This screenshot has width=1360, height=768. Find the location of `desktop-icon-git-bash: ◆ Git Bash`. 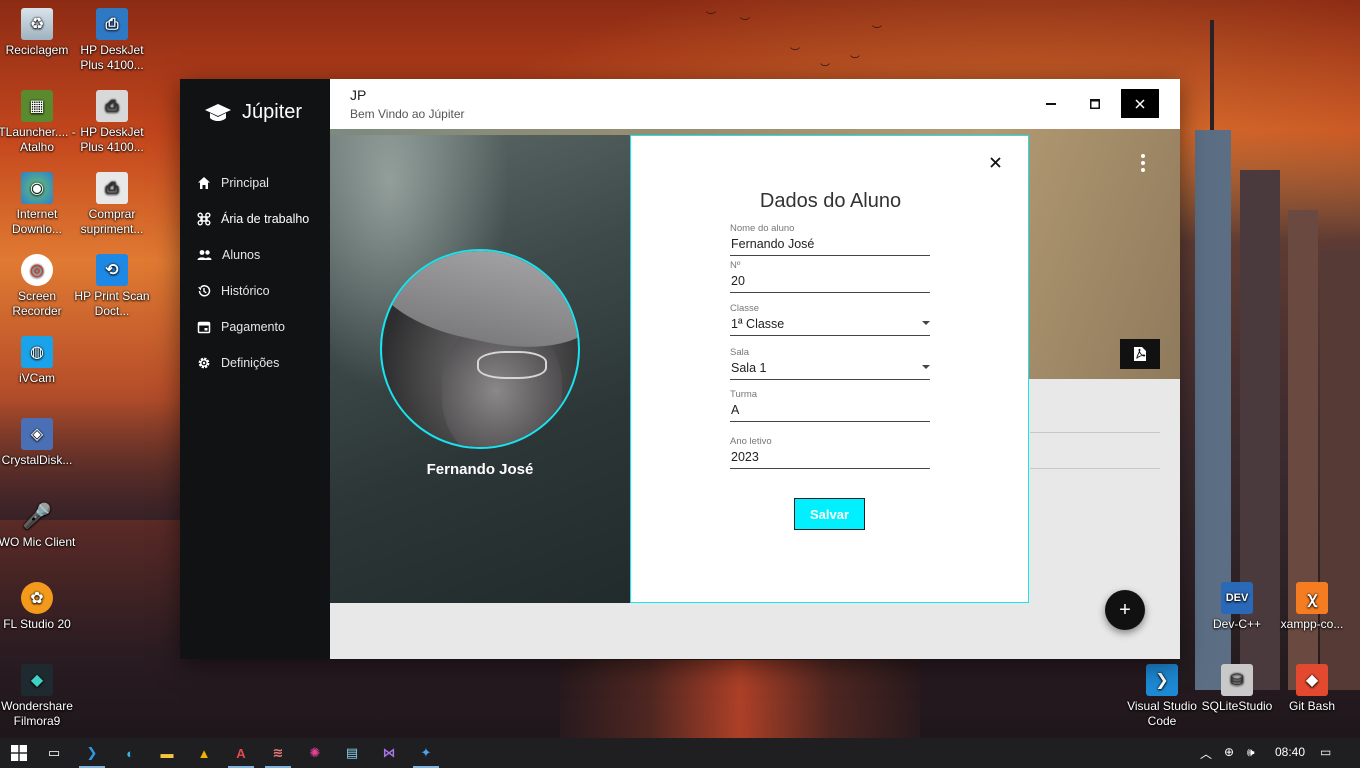

desktop-icon-git-bash: ◆ Git Bash is located at coordinates (1312, 689).